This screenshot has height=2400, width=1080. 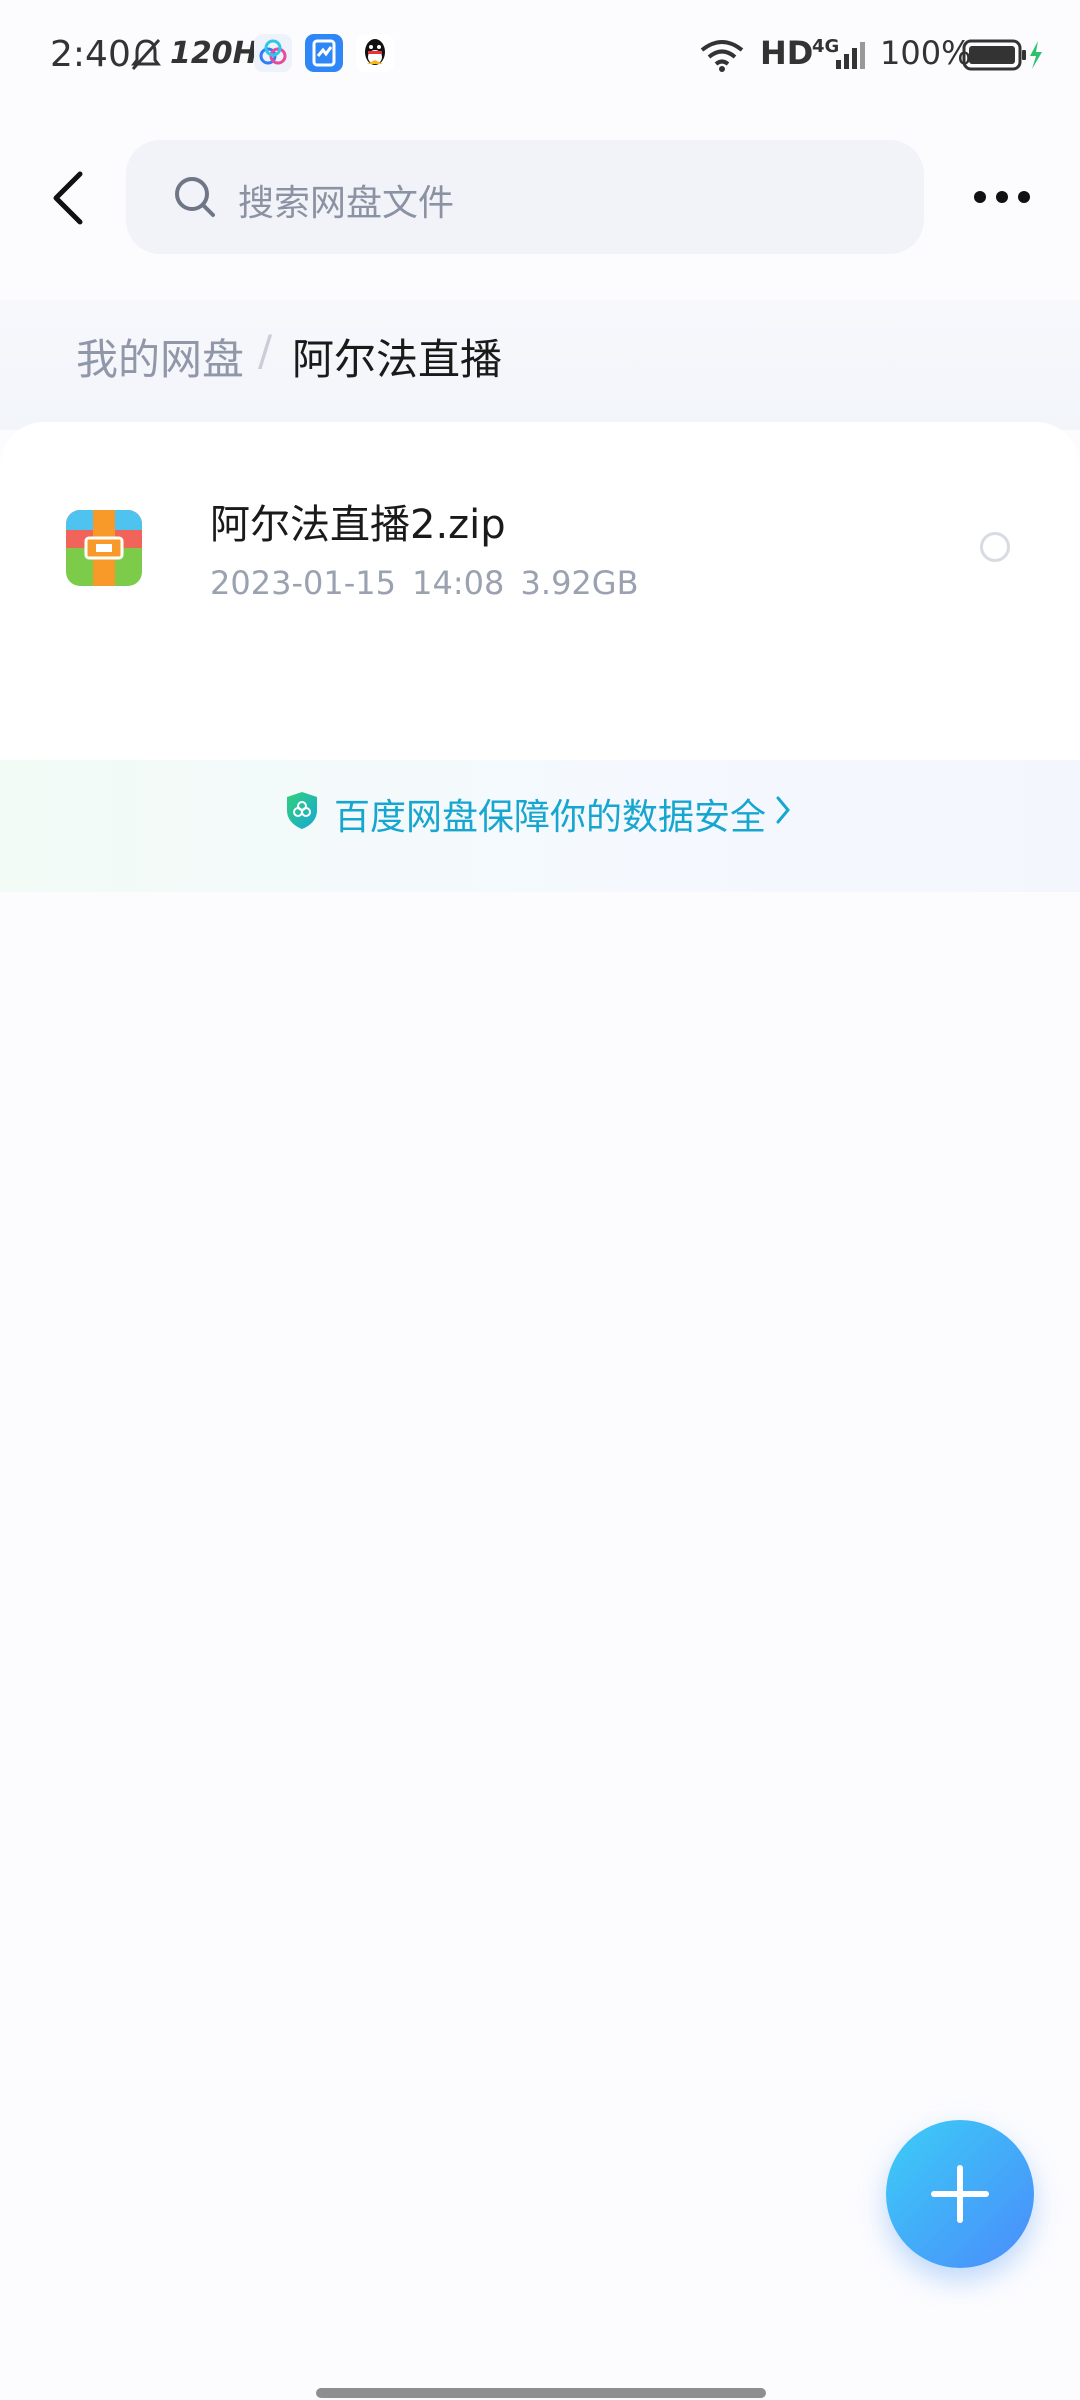 I want to click on select-radio, so click(x=995, y=547).